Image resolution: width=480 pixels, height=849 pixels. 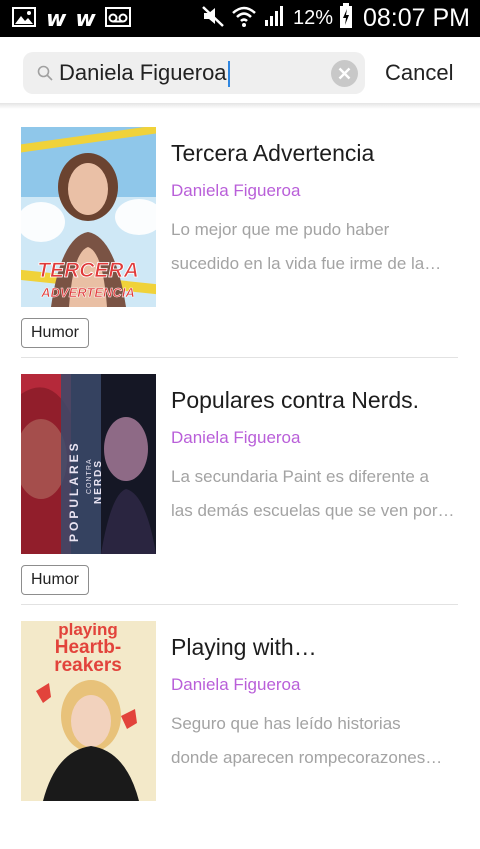 I want to click on wifi-icon, so click(x=244, y=18).